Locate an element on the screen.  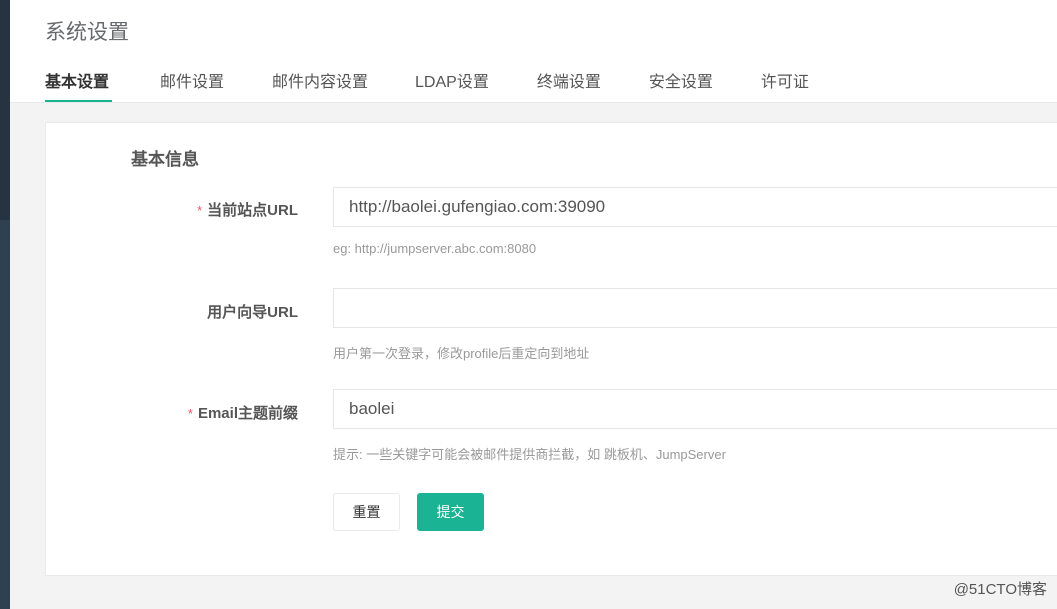
page-title: 系统设置 is located at coordinates (87, 32).